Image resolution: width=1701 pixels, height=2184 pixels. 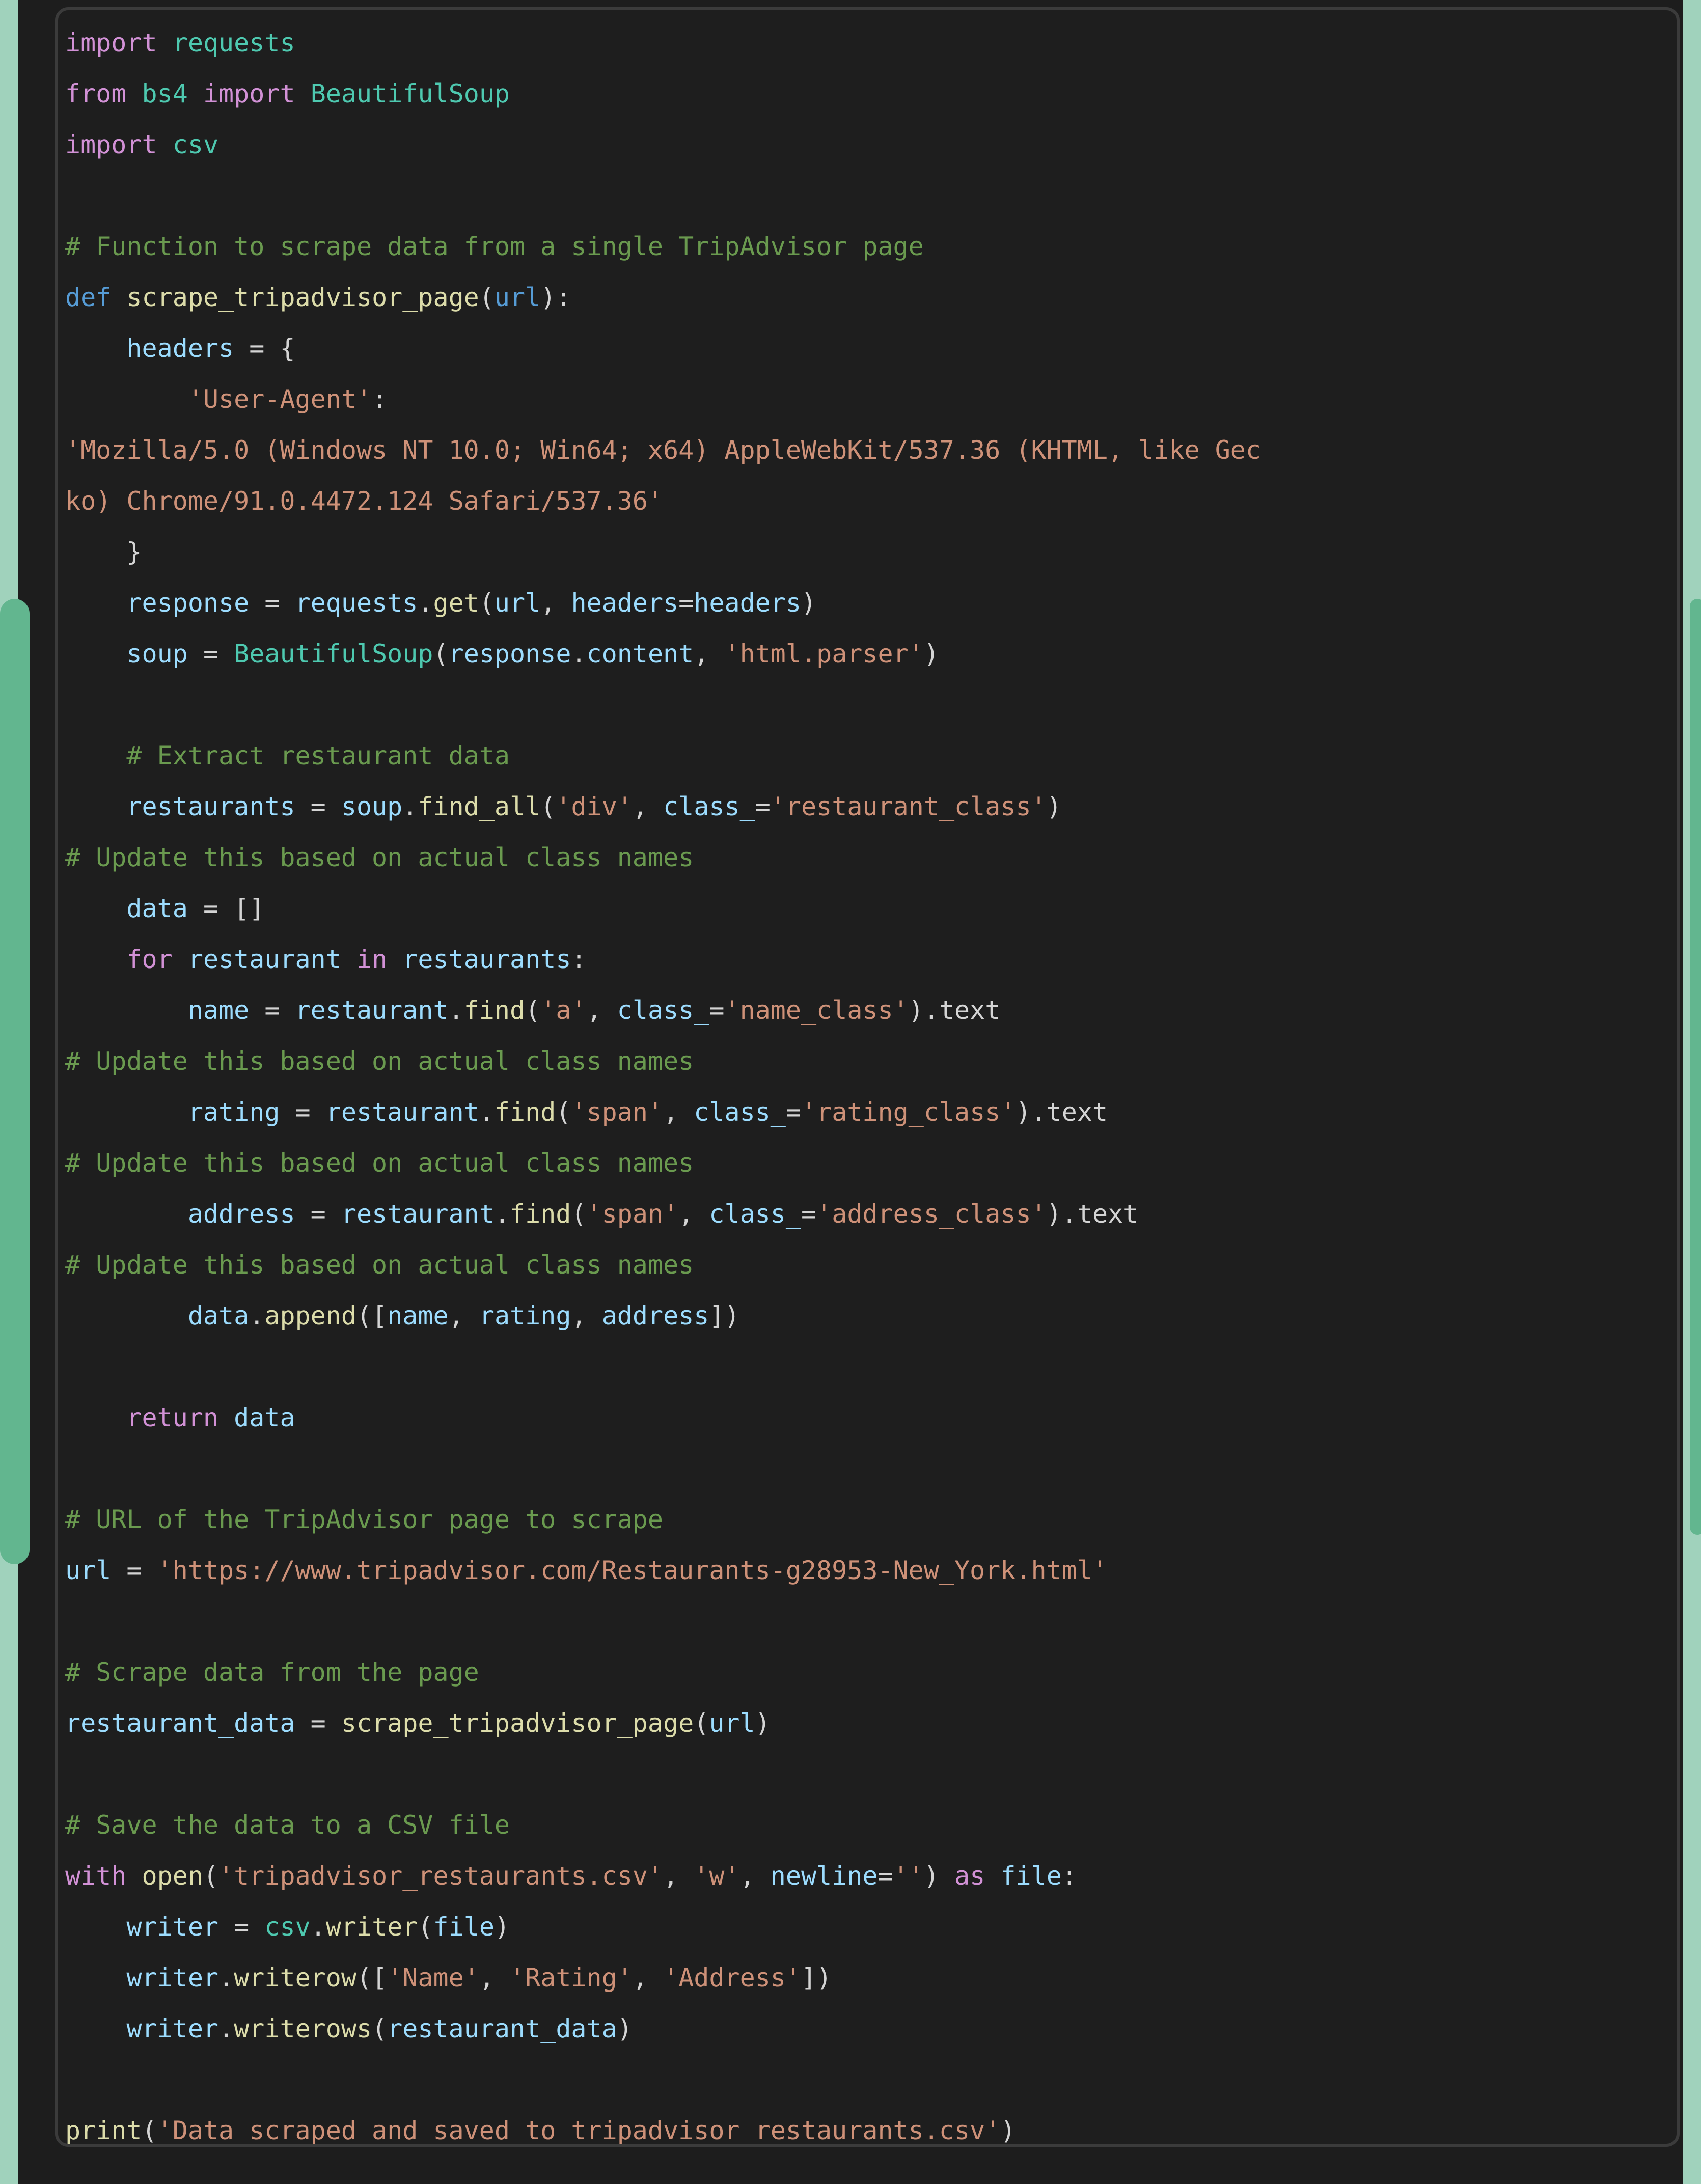 I want to click on code-token: restaurants, so click(x=486, y=959).